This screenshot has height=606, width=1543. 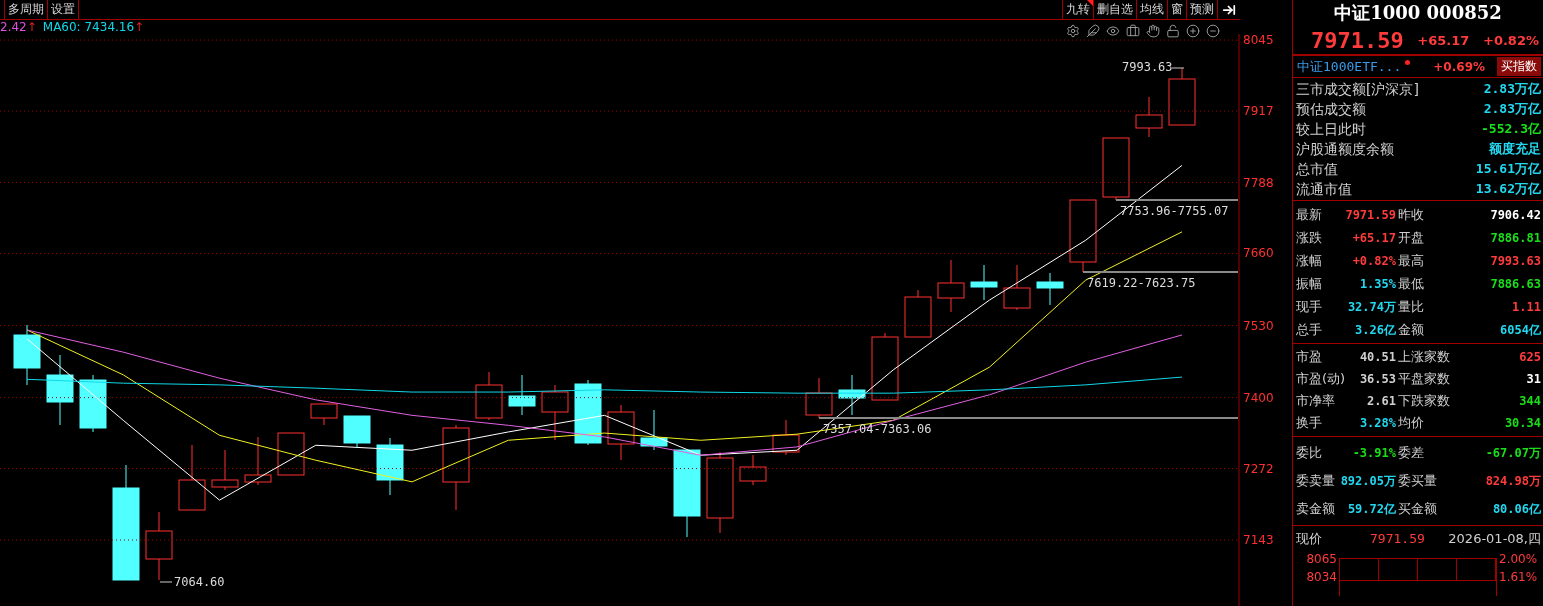 What do you see at coordinates (1345, 149) in the screenshot?
I see `market-label: 沪股通额度余额` at bounding box center [1345, 149].